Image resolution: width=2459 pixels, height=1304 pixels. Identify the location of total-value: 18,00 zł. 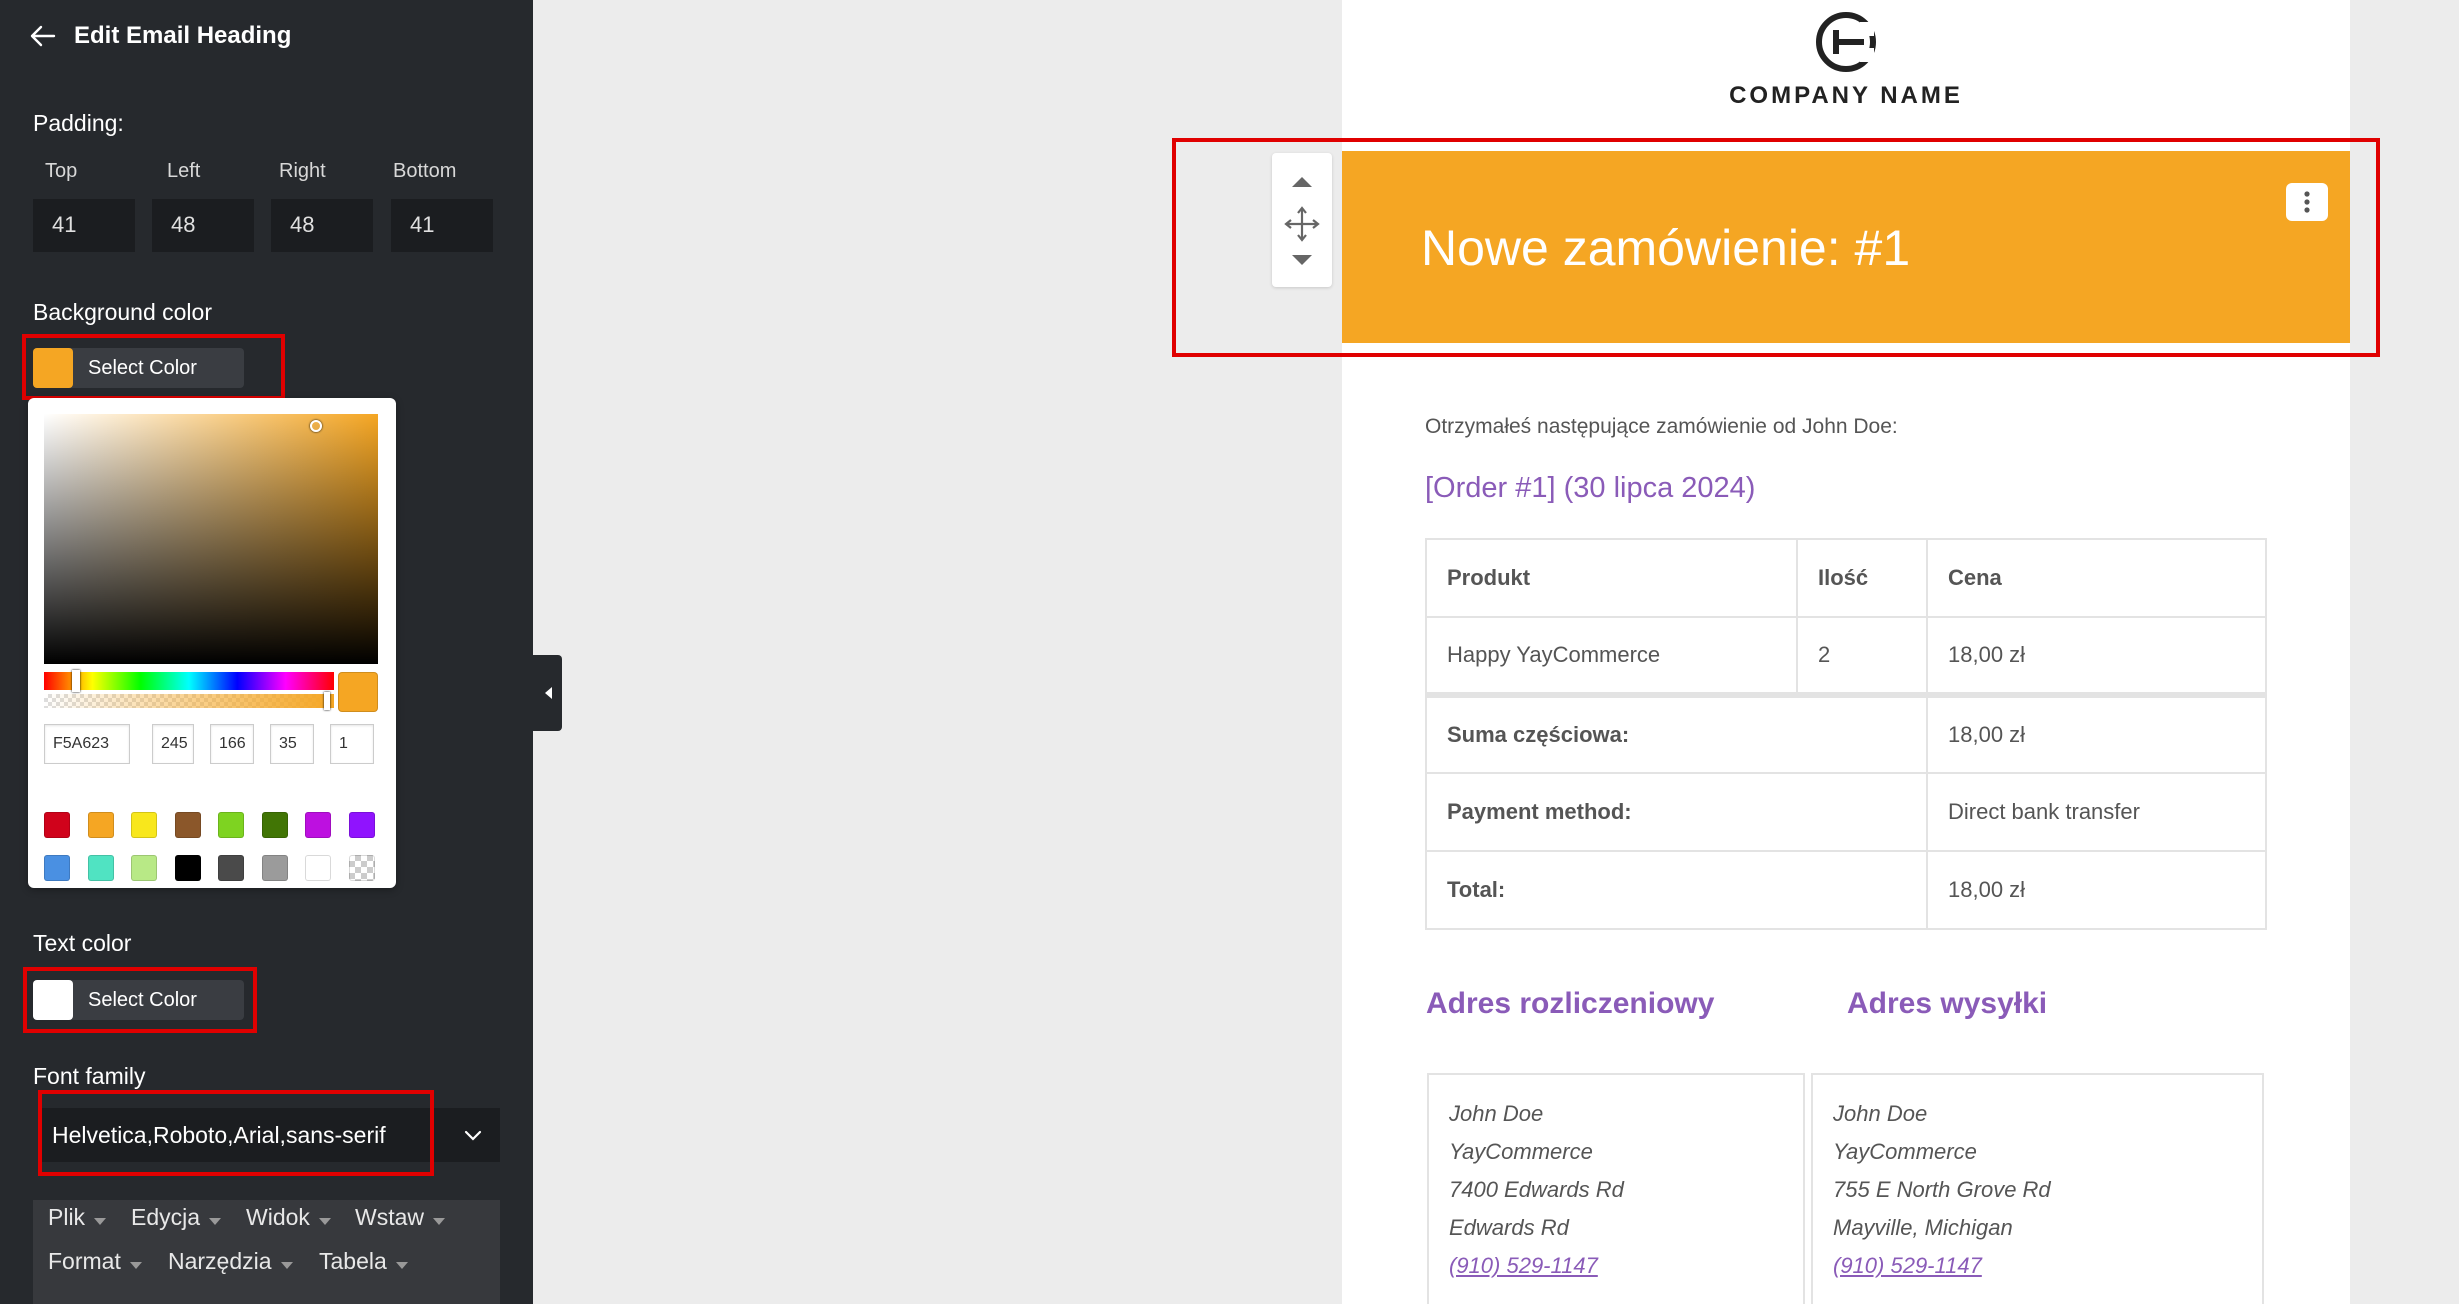
(2096, 890).